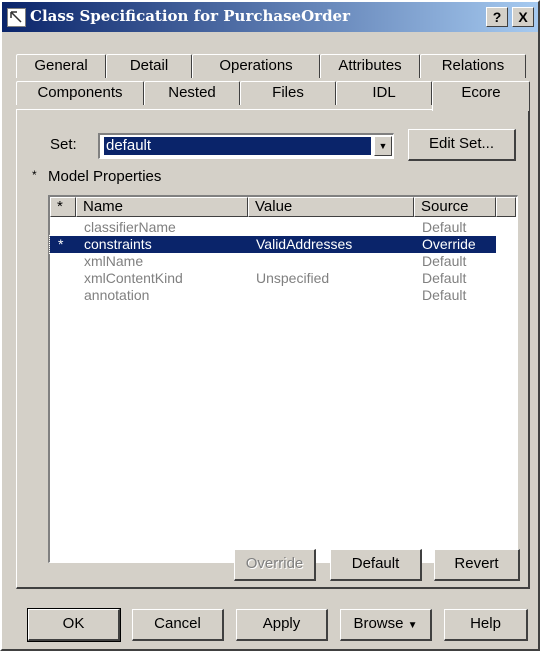 The height and width of the screenshot is (651, 540). What do you see at coordinates (304, 244) in the screenshot?
I see `row-value: ValidAddresses` at bounding box center [304, 244].